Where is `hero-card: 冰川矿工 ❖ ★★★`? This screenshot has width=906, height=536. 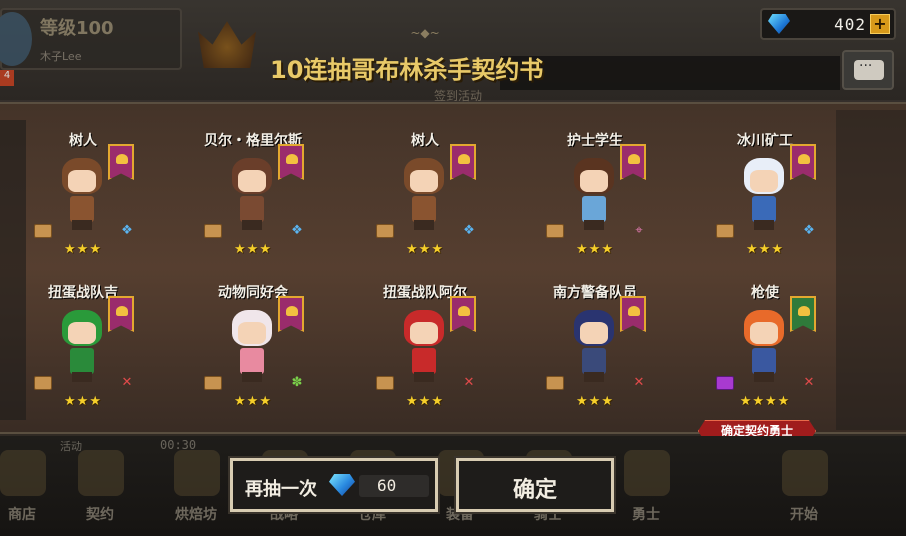
hero-card: 冰川矿工 ❖ ★★★ is located at coordinates (765, 200).